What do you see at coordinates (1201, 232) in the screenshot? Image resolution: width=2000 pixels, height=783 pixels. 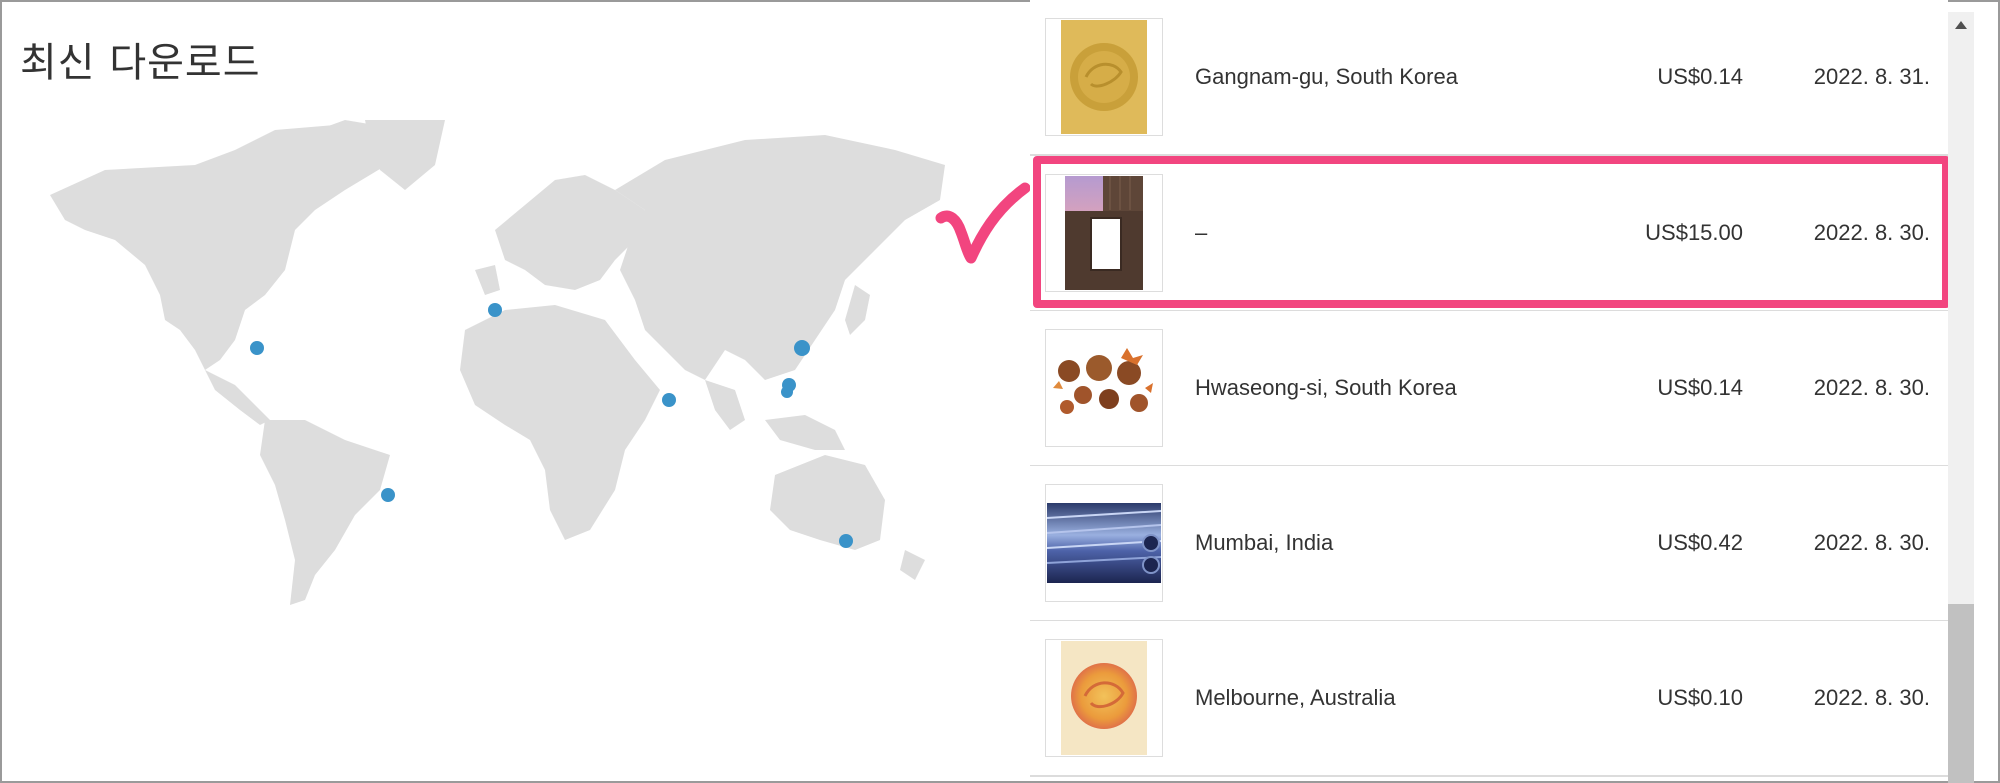 I see `download-location: –` at bounding box center [1201, 232].